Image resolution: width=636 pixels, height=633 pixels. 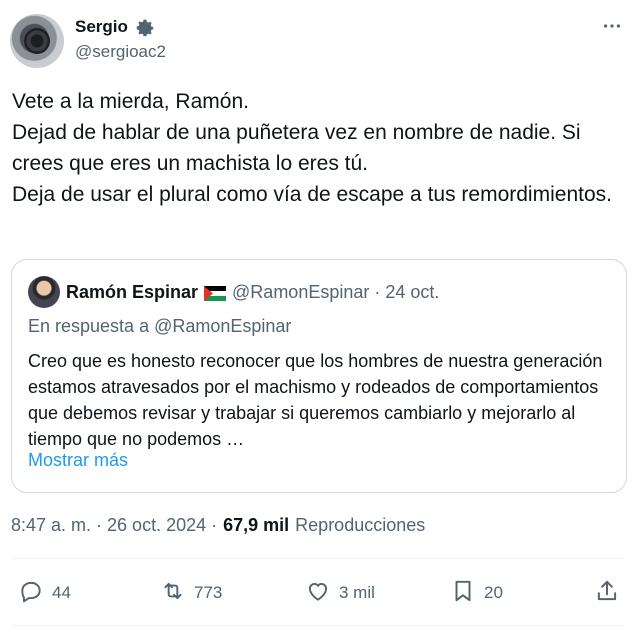 I want to click on author-block: Sergio @sergioac2, so click(x=120, y=38).